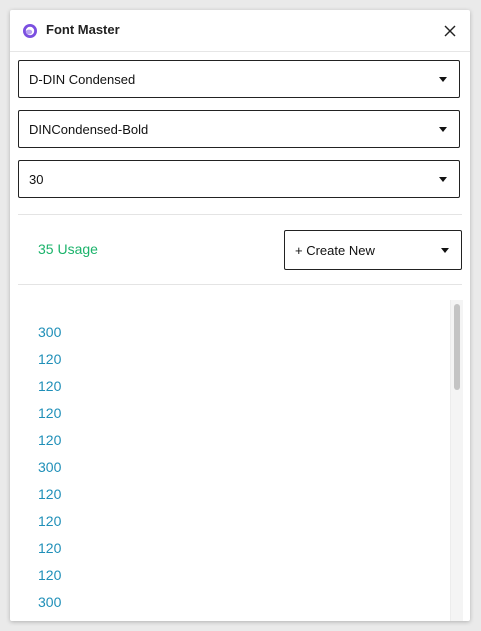 Image resolution: width=481 pixels, height=631 pixels. I want to click on create-new-dropdown: + Create New, so click(373, 250).